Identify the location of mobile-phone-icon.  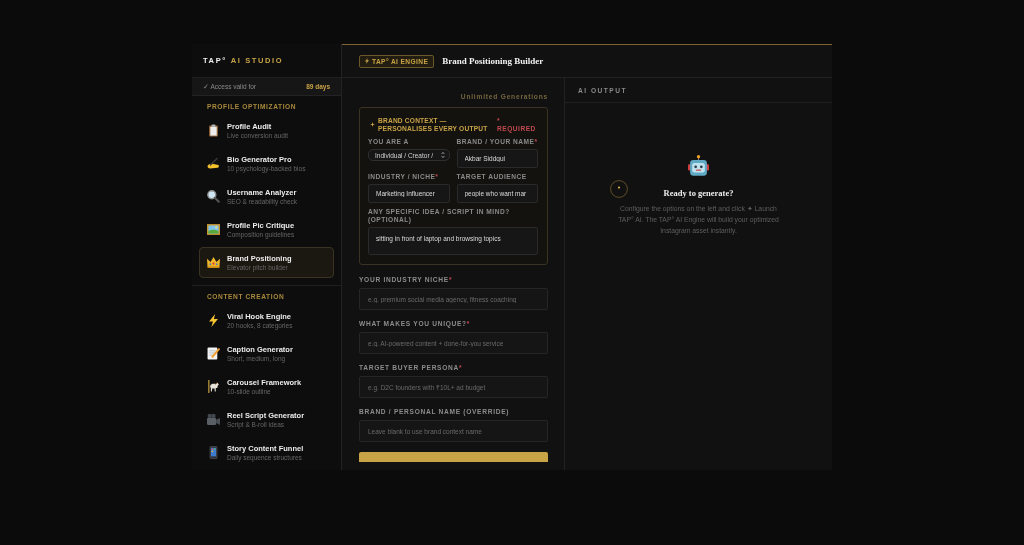
(213, 452).